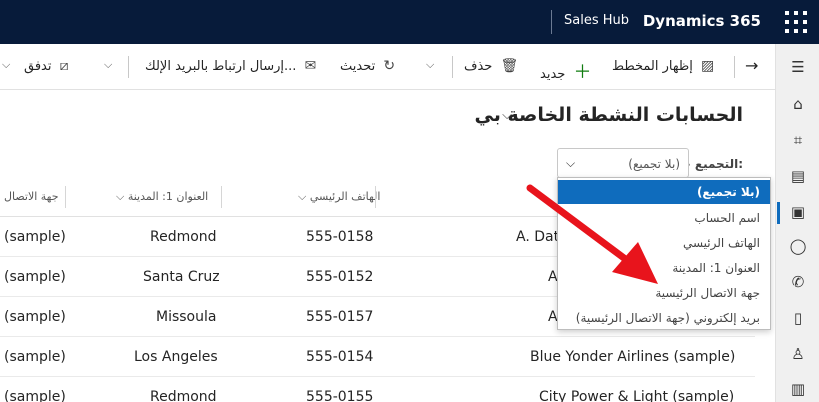 This screenshot has height=402, width=819. Describe the element at coordinates (623, 163) in the screenshot. I see `groupby-select: (بلا تجميع) ⌵` at that location.